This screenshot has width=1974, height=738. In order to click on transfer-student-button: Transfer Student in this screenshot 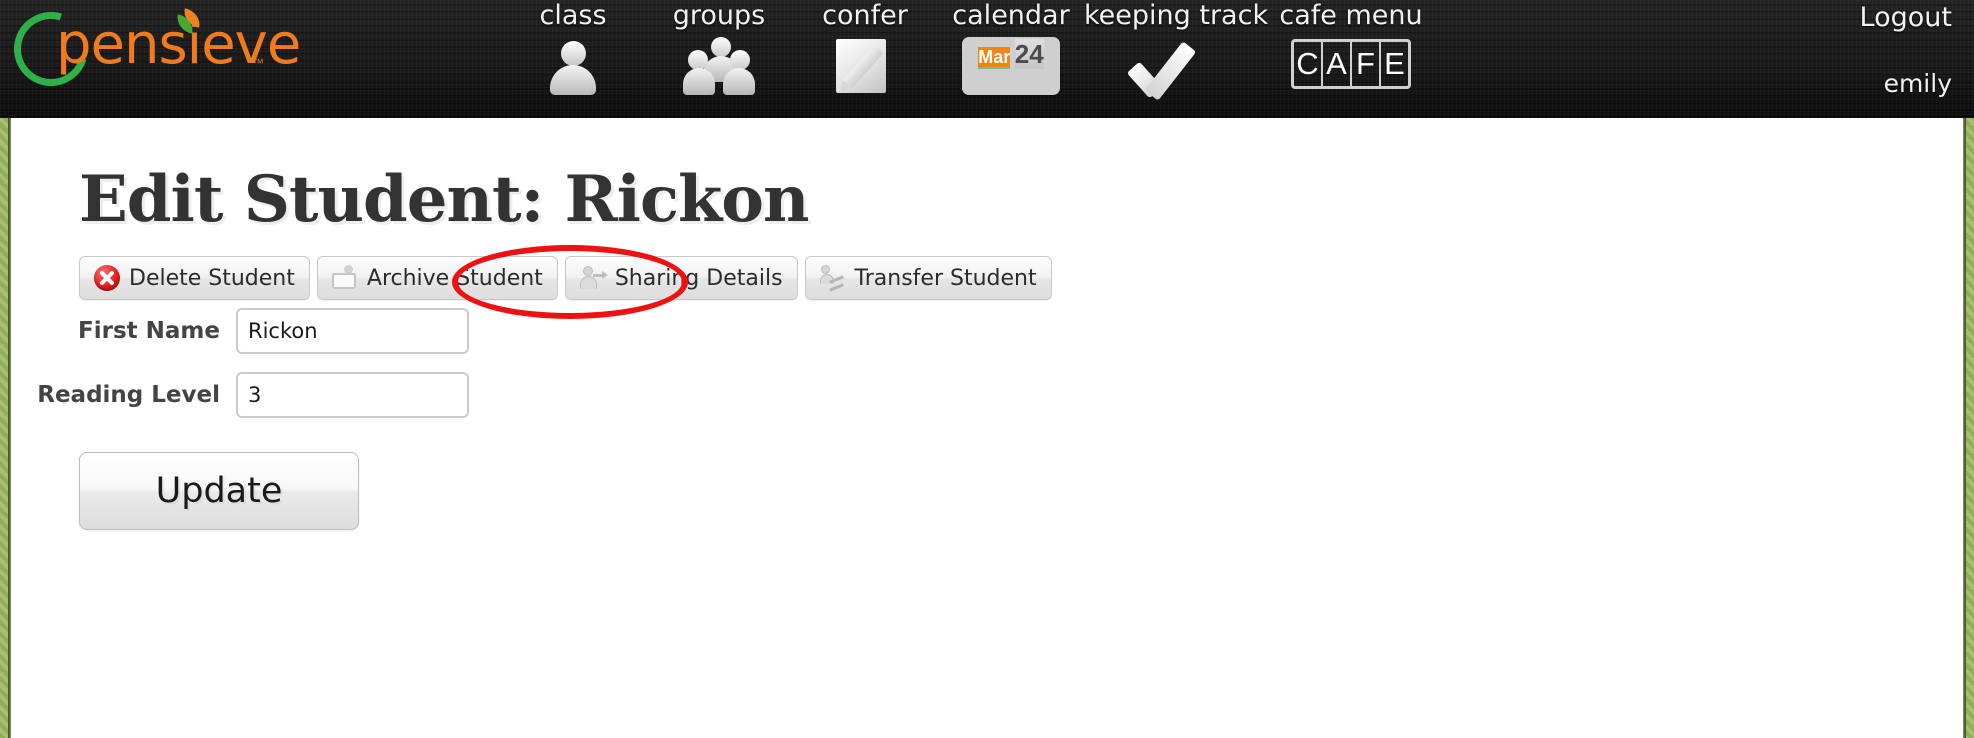, I will do `click(928, 278)`.